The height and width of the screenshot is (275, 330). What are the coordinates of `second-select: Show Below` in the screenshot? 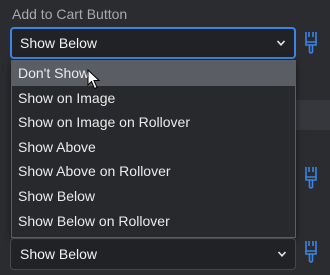 It's located at (153, 254).